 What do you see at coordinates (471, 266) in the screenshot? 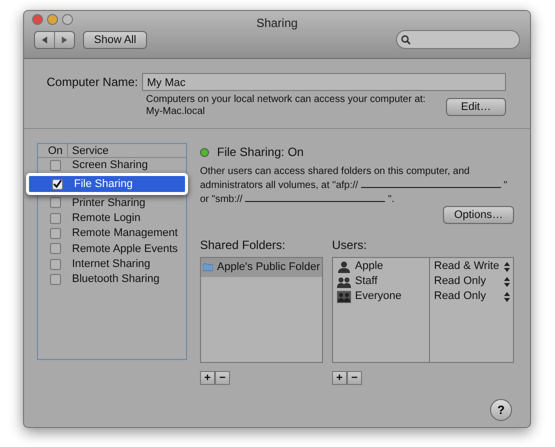
I see `permission-popup: Read & Write` at bounding box center [471, 266].